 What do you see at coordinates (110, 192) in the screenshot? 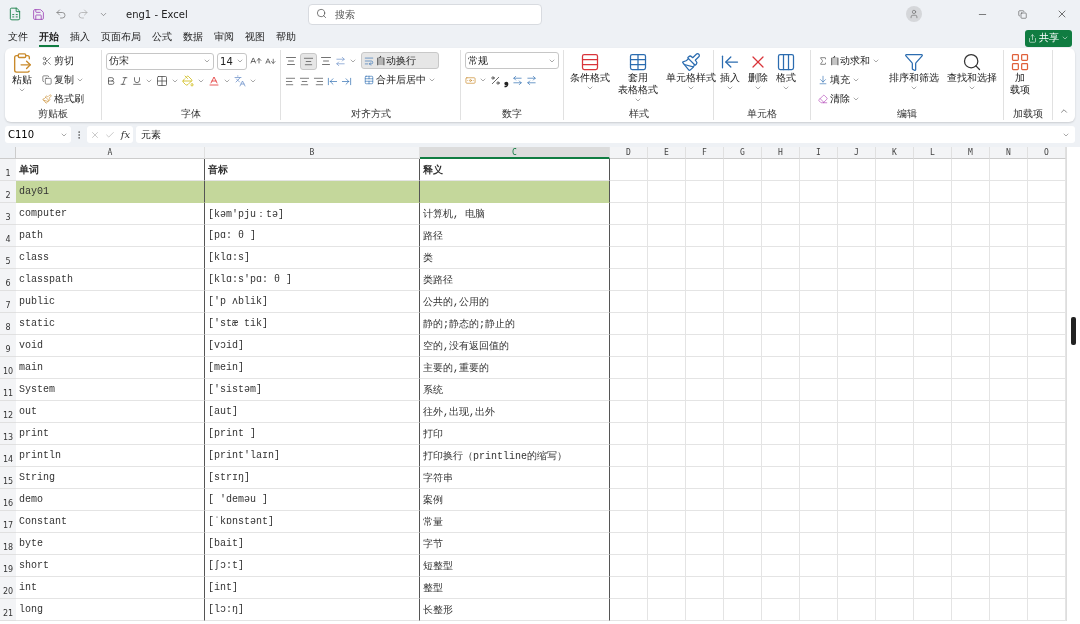
I see `table-cell: day01` at bounding box center [110, 192].